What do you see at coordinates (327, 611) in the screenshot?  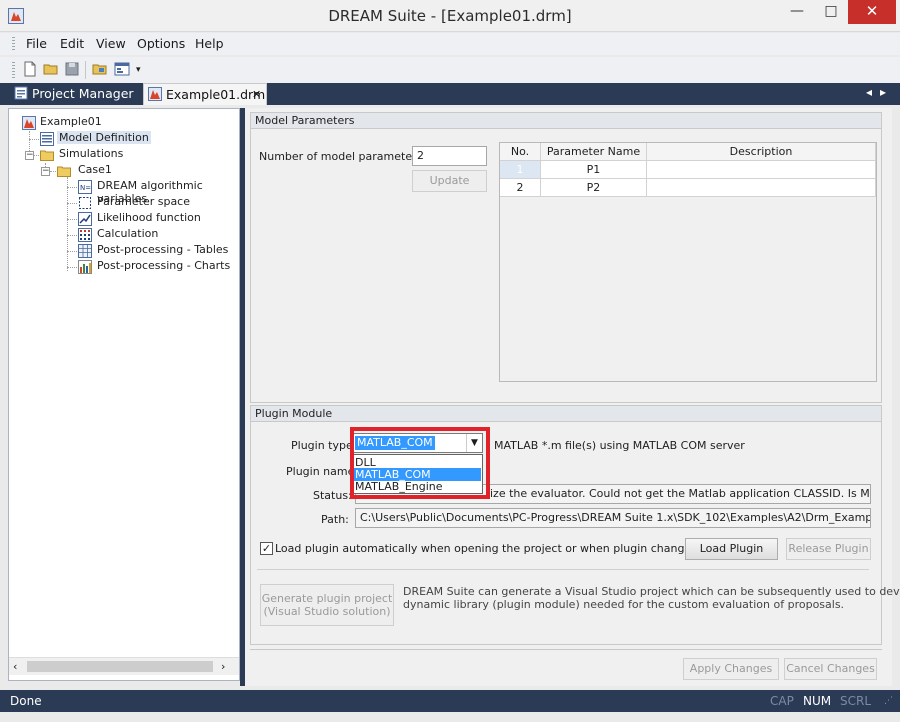 I see `generate-button-line2: (Visual Studio solution)` at bounding box center [327, 611].